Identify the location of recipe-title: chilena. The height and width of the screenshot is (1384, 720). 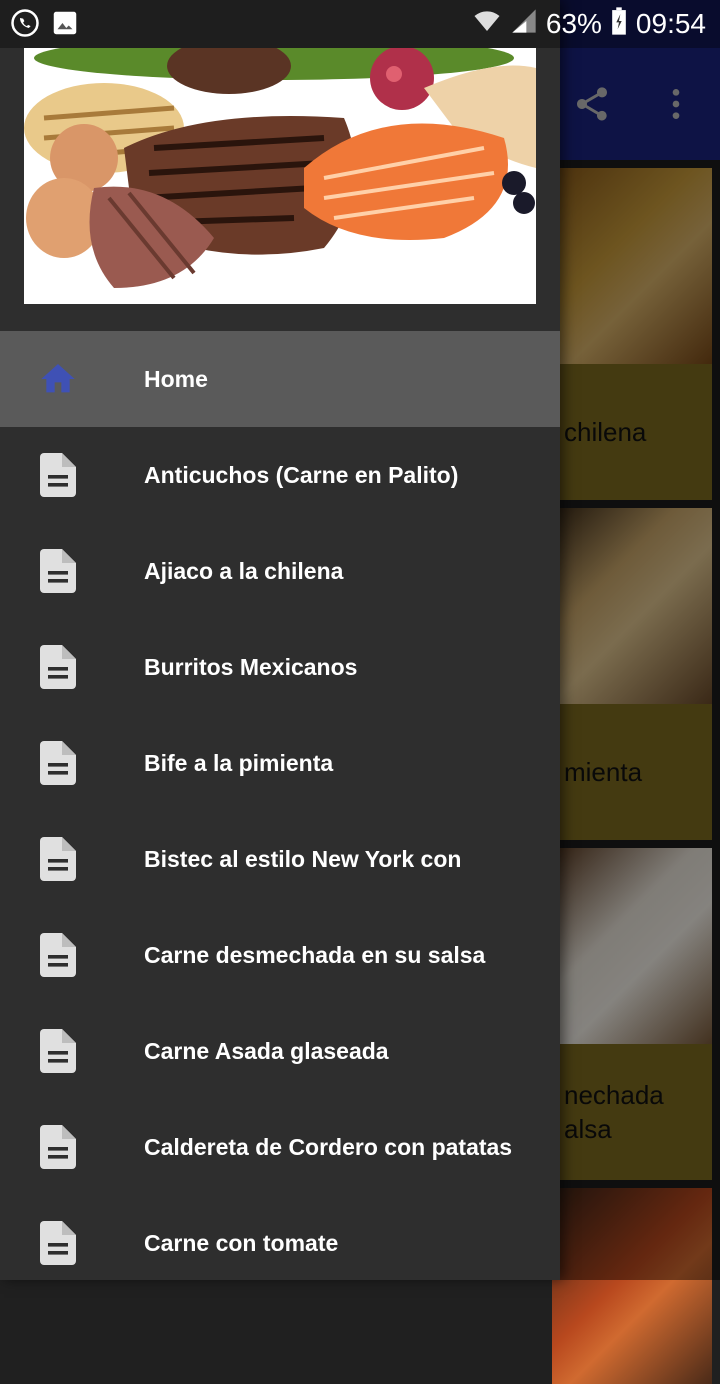
(632, 432).